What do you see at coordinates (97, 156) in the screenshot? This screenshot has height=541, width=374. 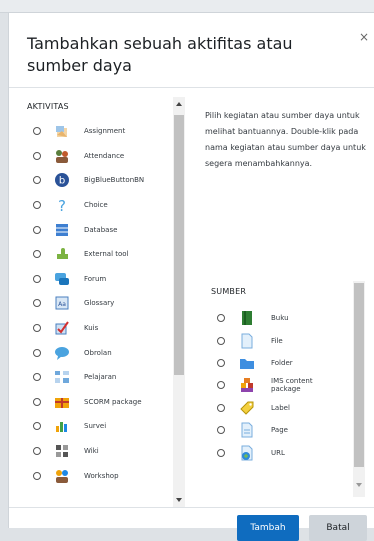 I see `list-item: Attendance` at bounding box center [97, 156].